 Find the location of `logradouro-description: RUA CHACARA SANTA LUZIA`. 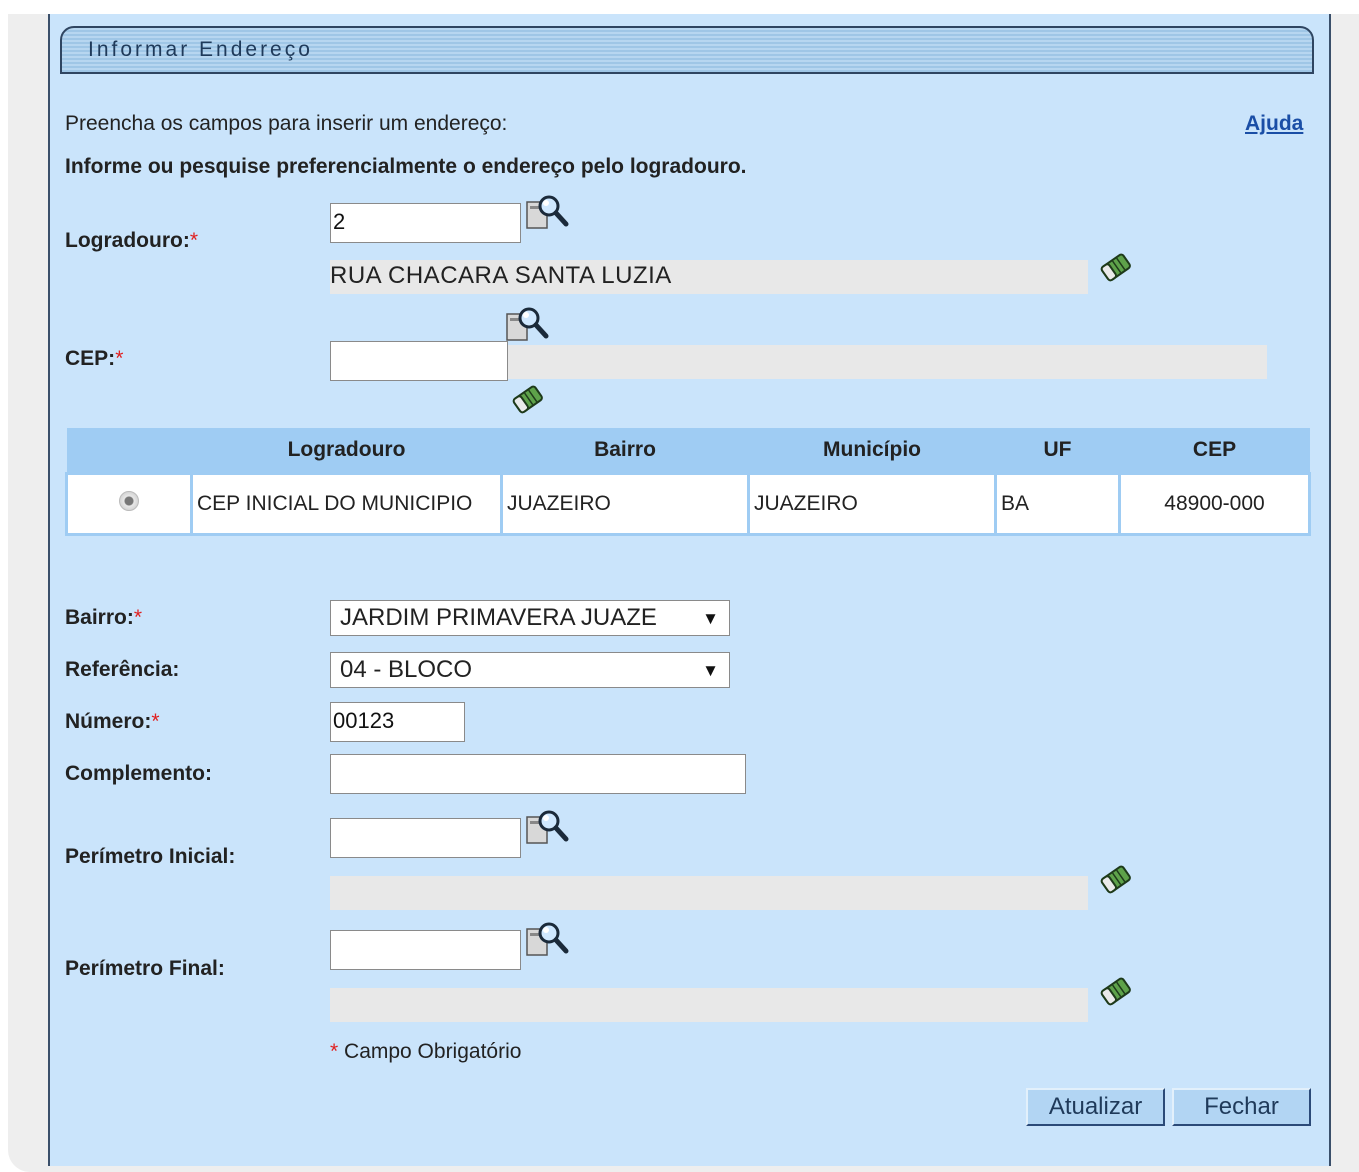

logradouro-description: RUA CHACARA SANTA LUZIA is located at coordinates (709, 277).